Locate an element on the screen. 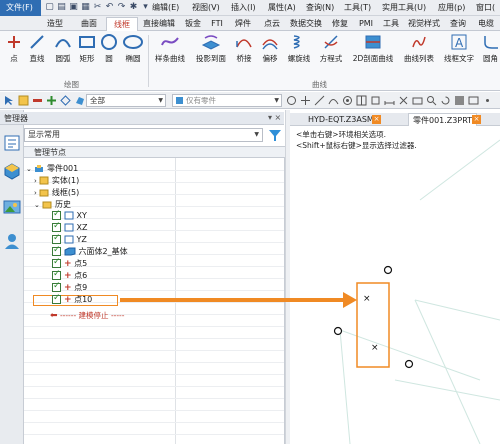  history-manager-icon is located at coordinates (12, 143).